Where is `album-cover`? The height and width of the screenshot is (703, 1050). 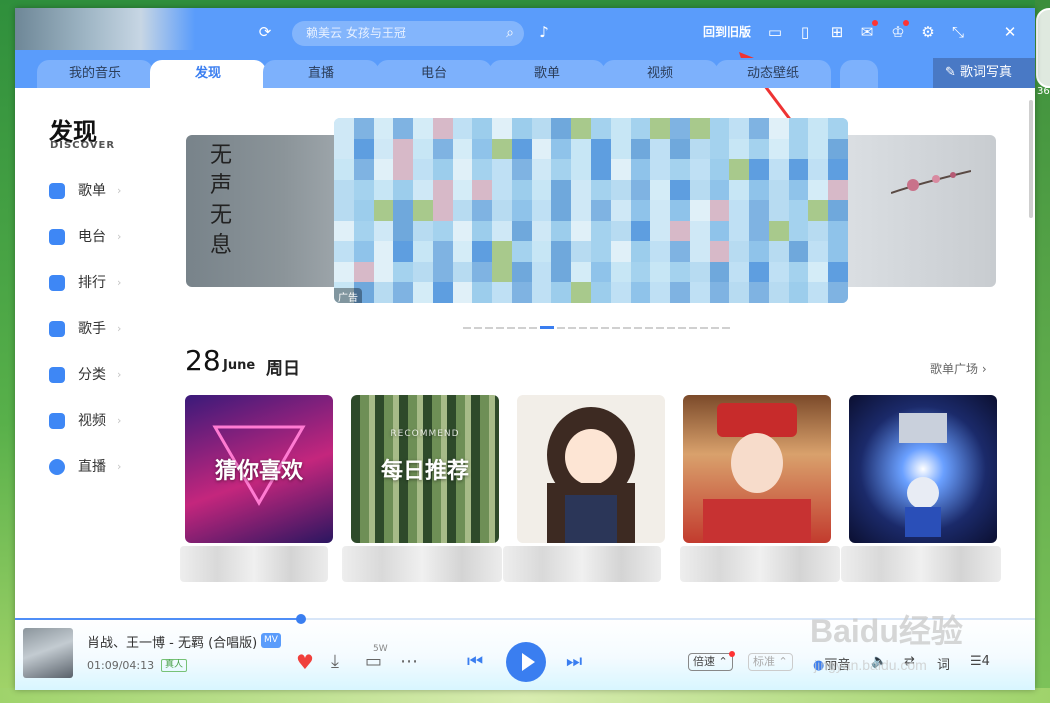
album-cover is located at coordinates (48, 653).